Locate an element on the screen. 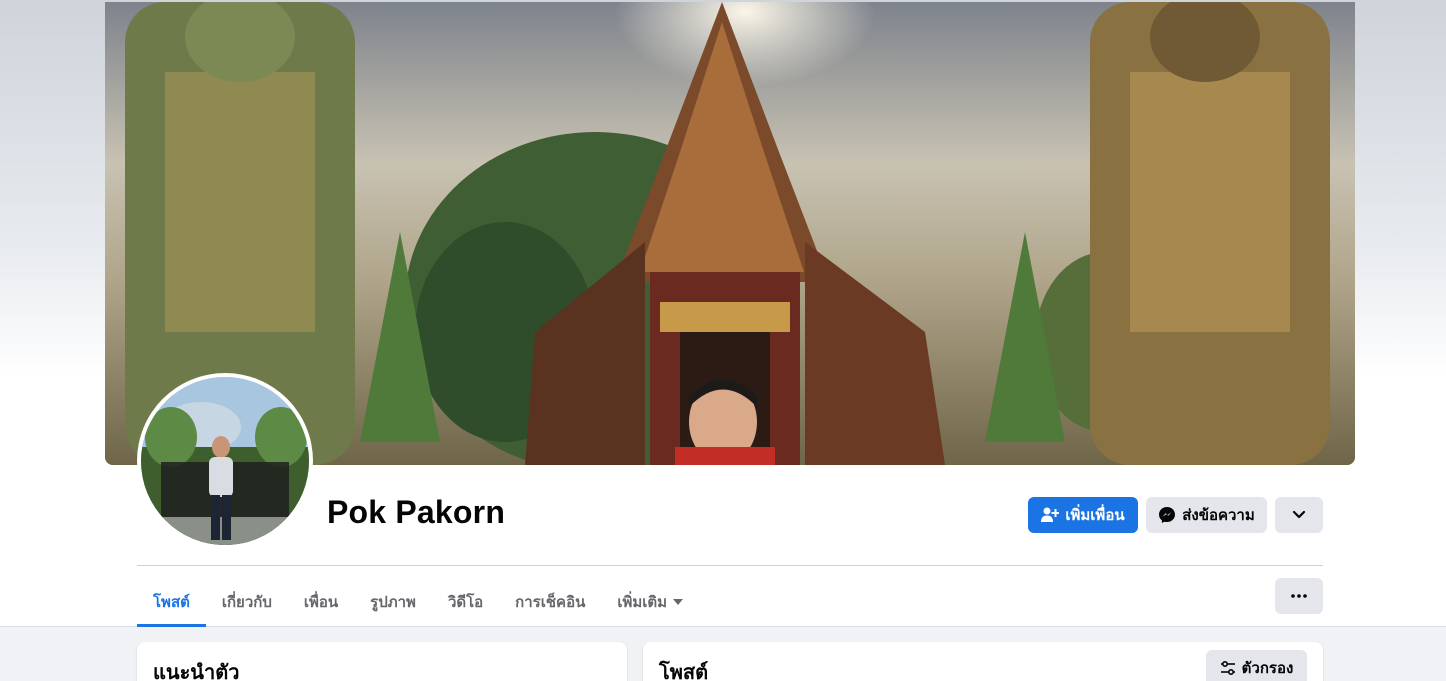 The image size is (1446, 681). posts-title: โพสต์ is located at coordinates (684, 671).